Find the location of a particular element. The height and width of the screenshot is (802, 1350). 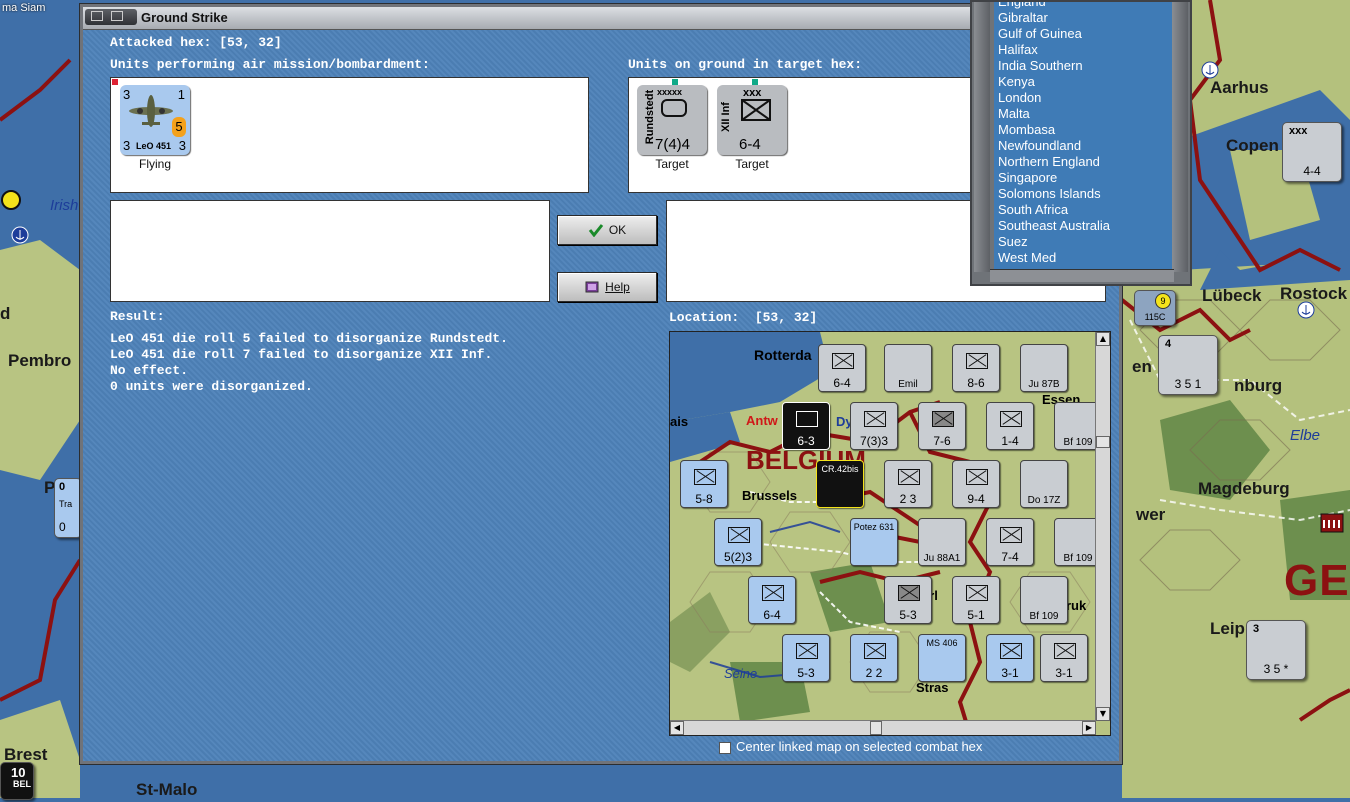

unit-bottom-right-value: 3 is located at coordinates (182, 145).